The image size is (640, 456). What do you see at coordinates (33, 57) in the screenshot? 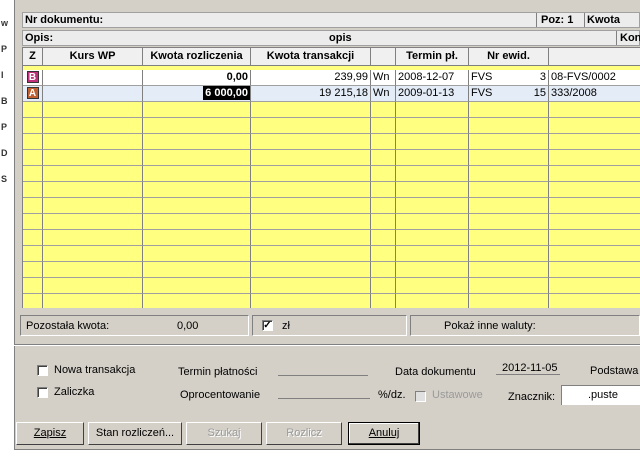
I see `column-header-z: Z` at bounding box center [33, 57].